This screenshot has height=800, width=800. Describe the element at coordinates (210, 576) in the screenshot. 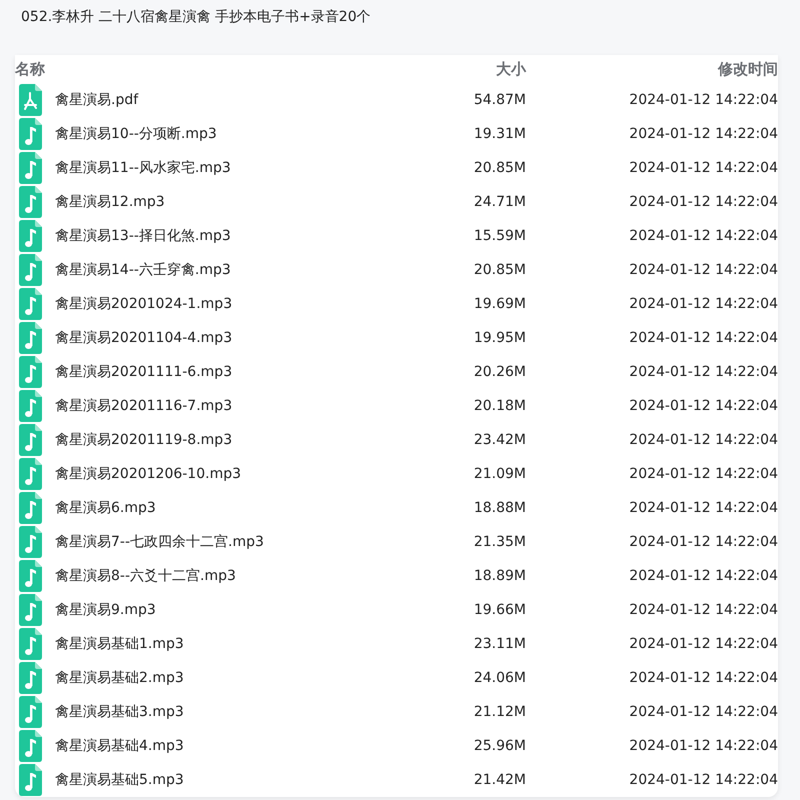

I see `file-name: 禽星演易8--六爻十二宫.mp3` at that location.